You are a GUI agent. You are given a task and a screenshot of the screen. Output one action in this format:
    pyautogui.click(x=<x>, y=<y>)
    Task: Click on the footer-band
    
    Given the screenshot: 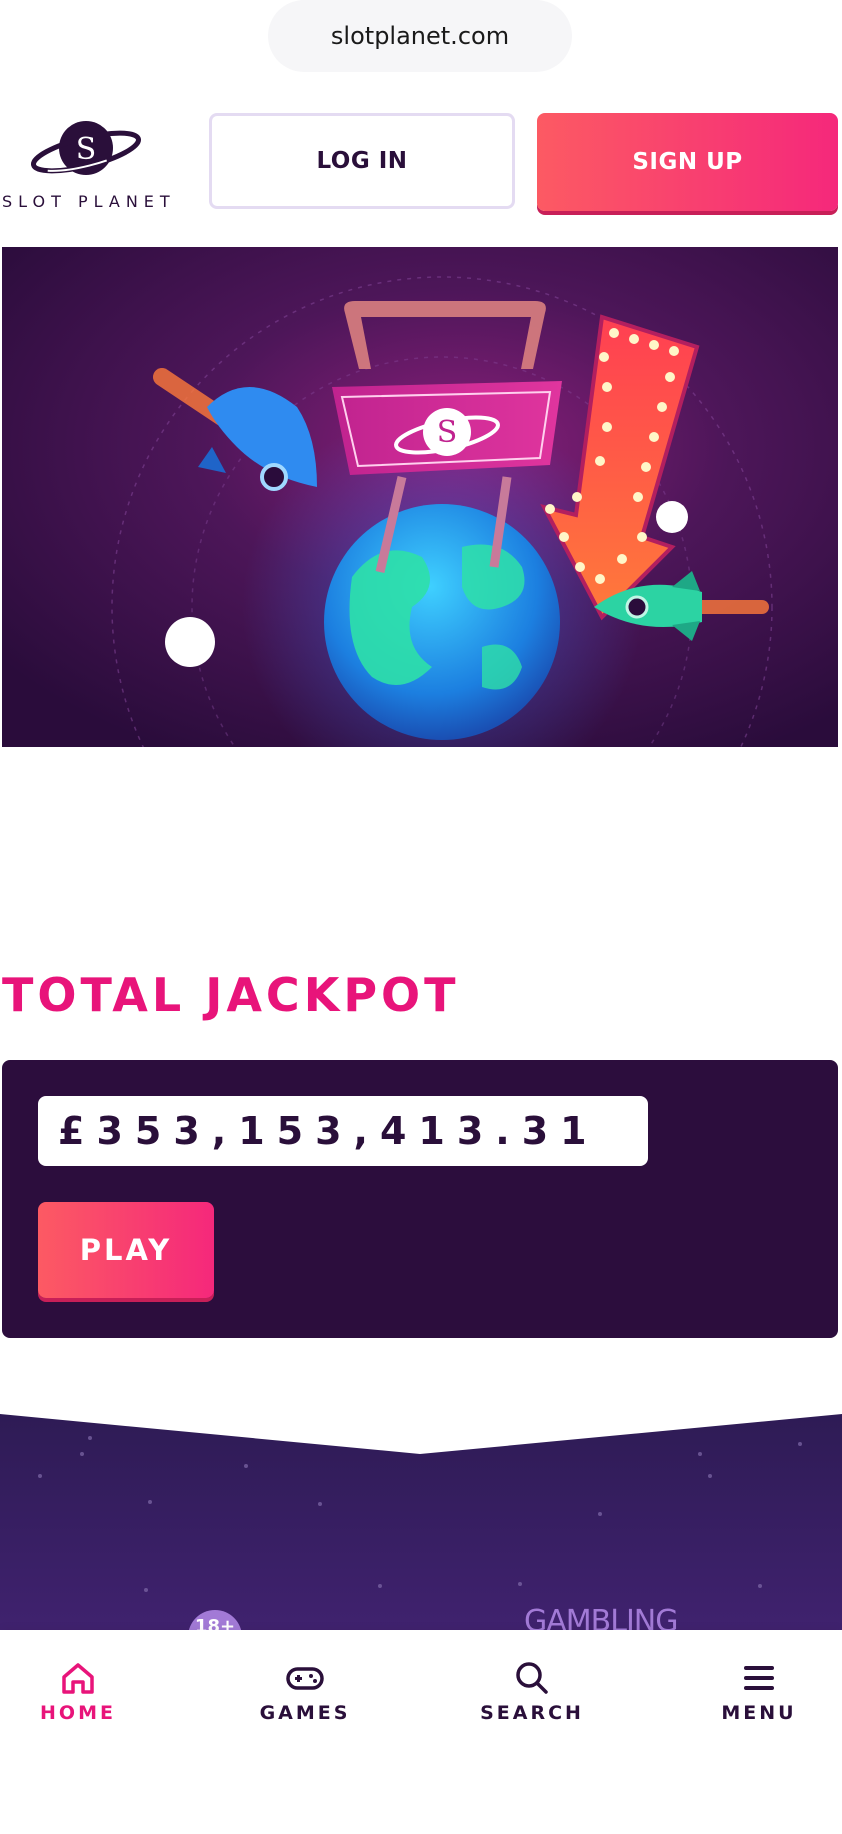 What is the action you would take?
    pyautogui.click(x=421, y=1524)
    